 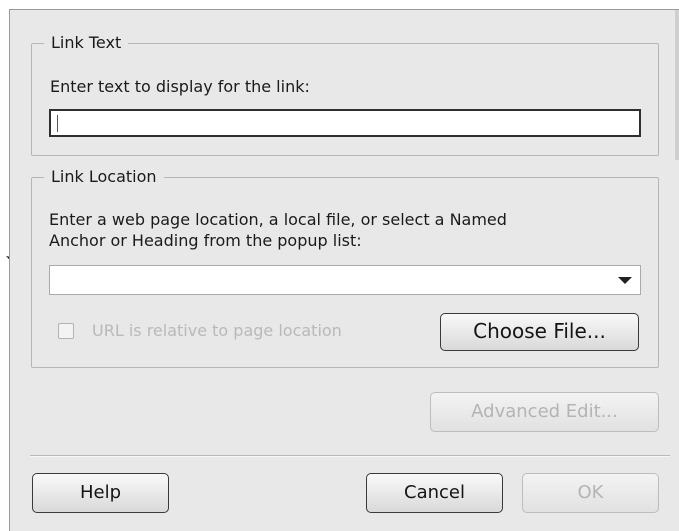 What do you see at coordinates (625, 280) in the screenshot?
I see `chevron-down-icon` at bounding box center [625, 280].